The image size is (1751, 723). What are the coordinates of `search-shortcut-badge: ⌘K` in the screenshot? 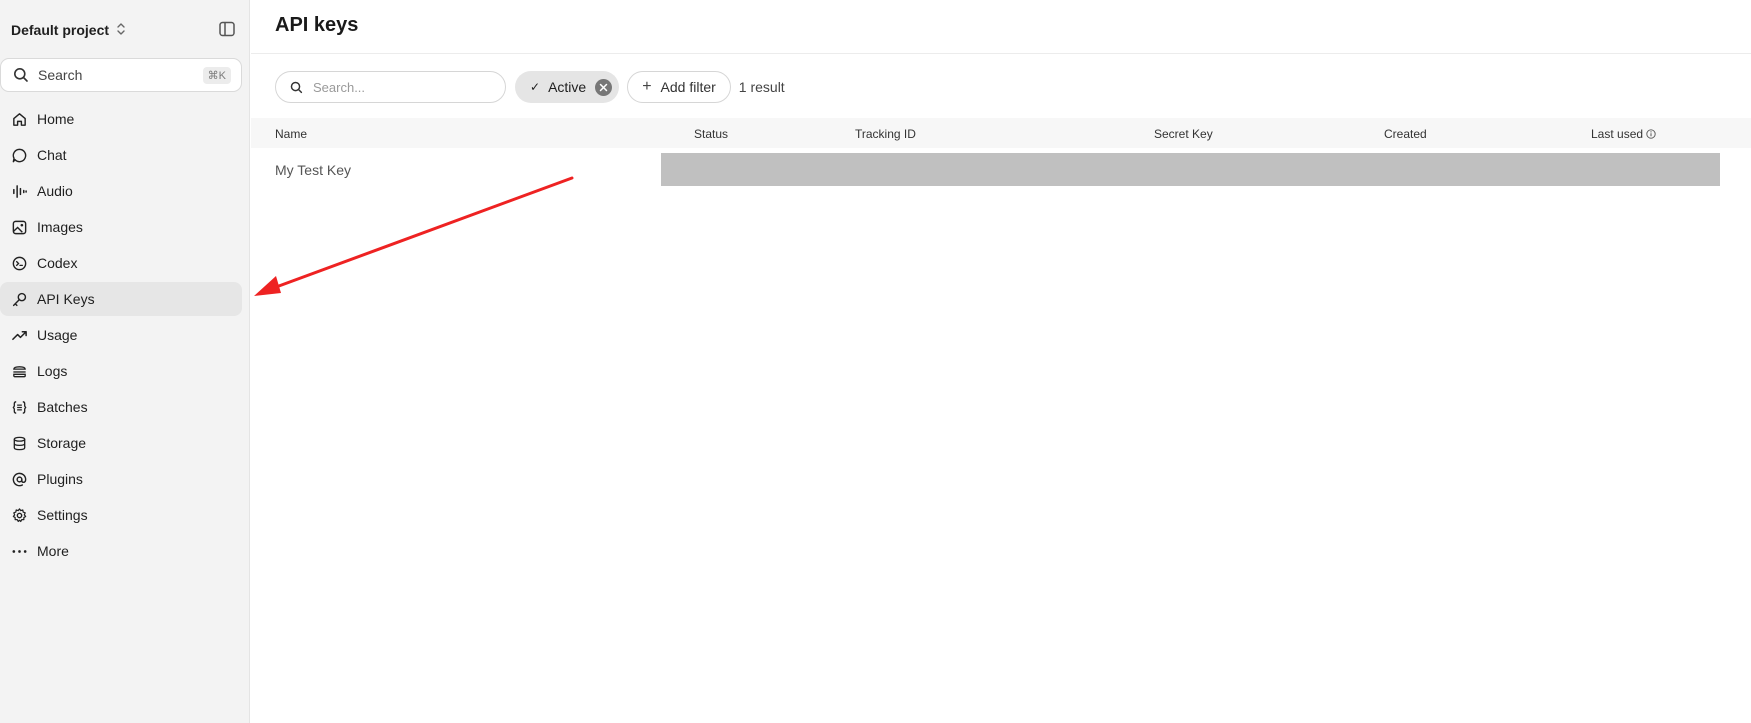 It's located at (216, 75).